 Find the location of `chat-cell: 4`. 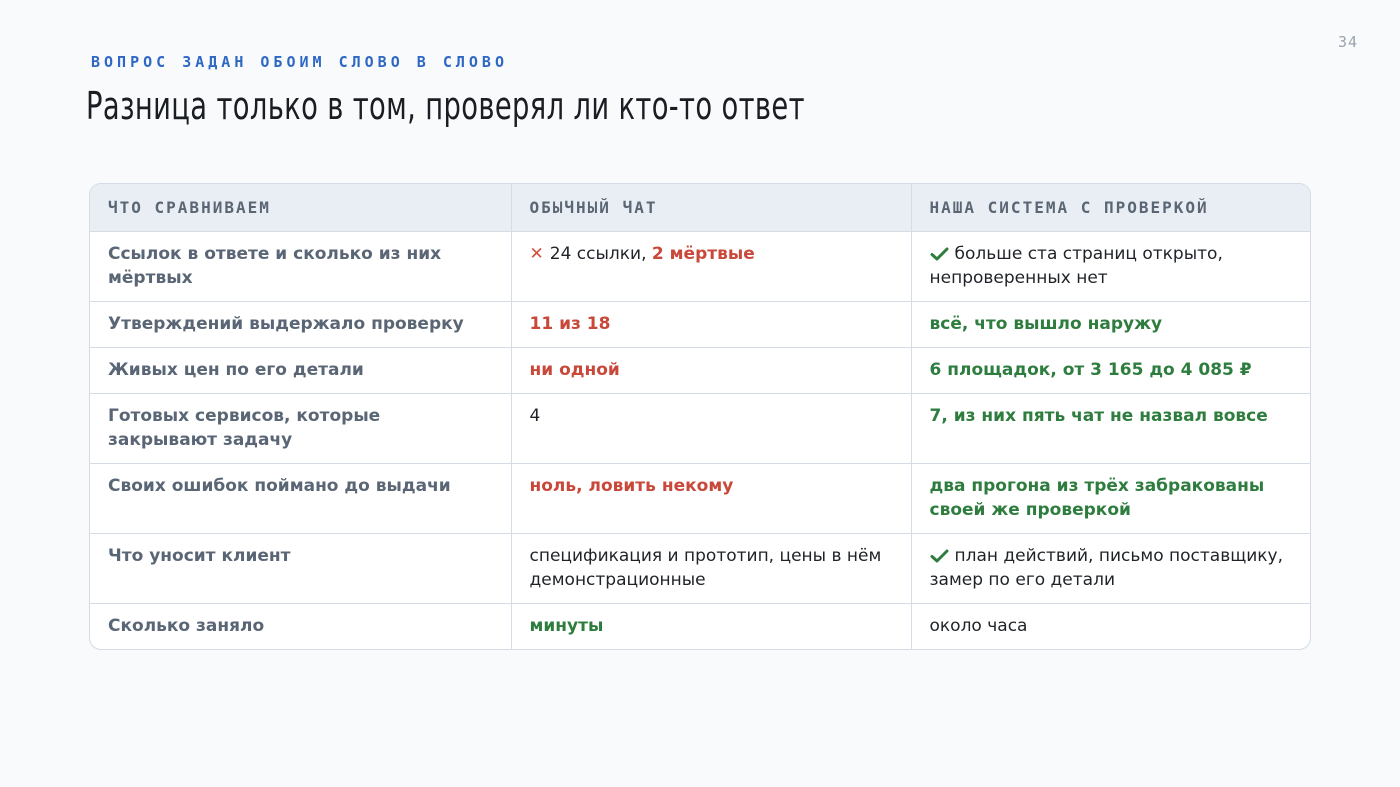

chat-cell: 4 is located at coordinates (710, 428).